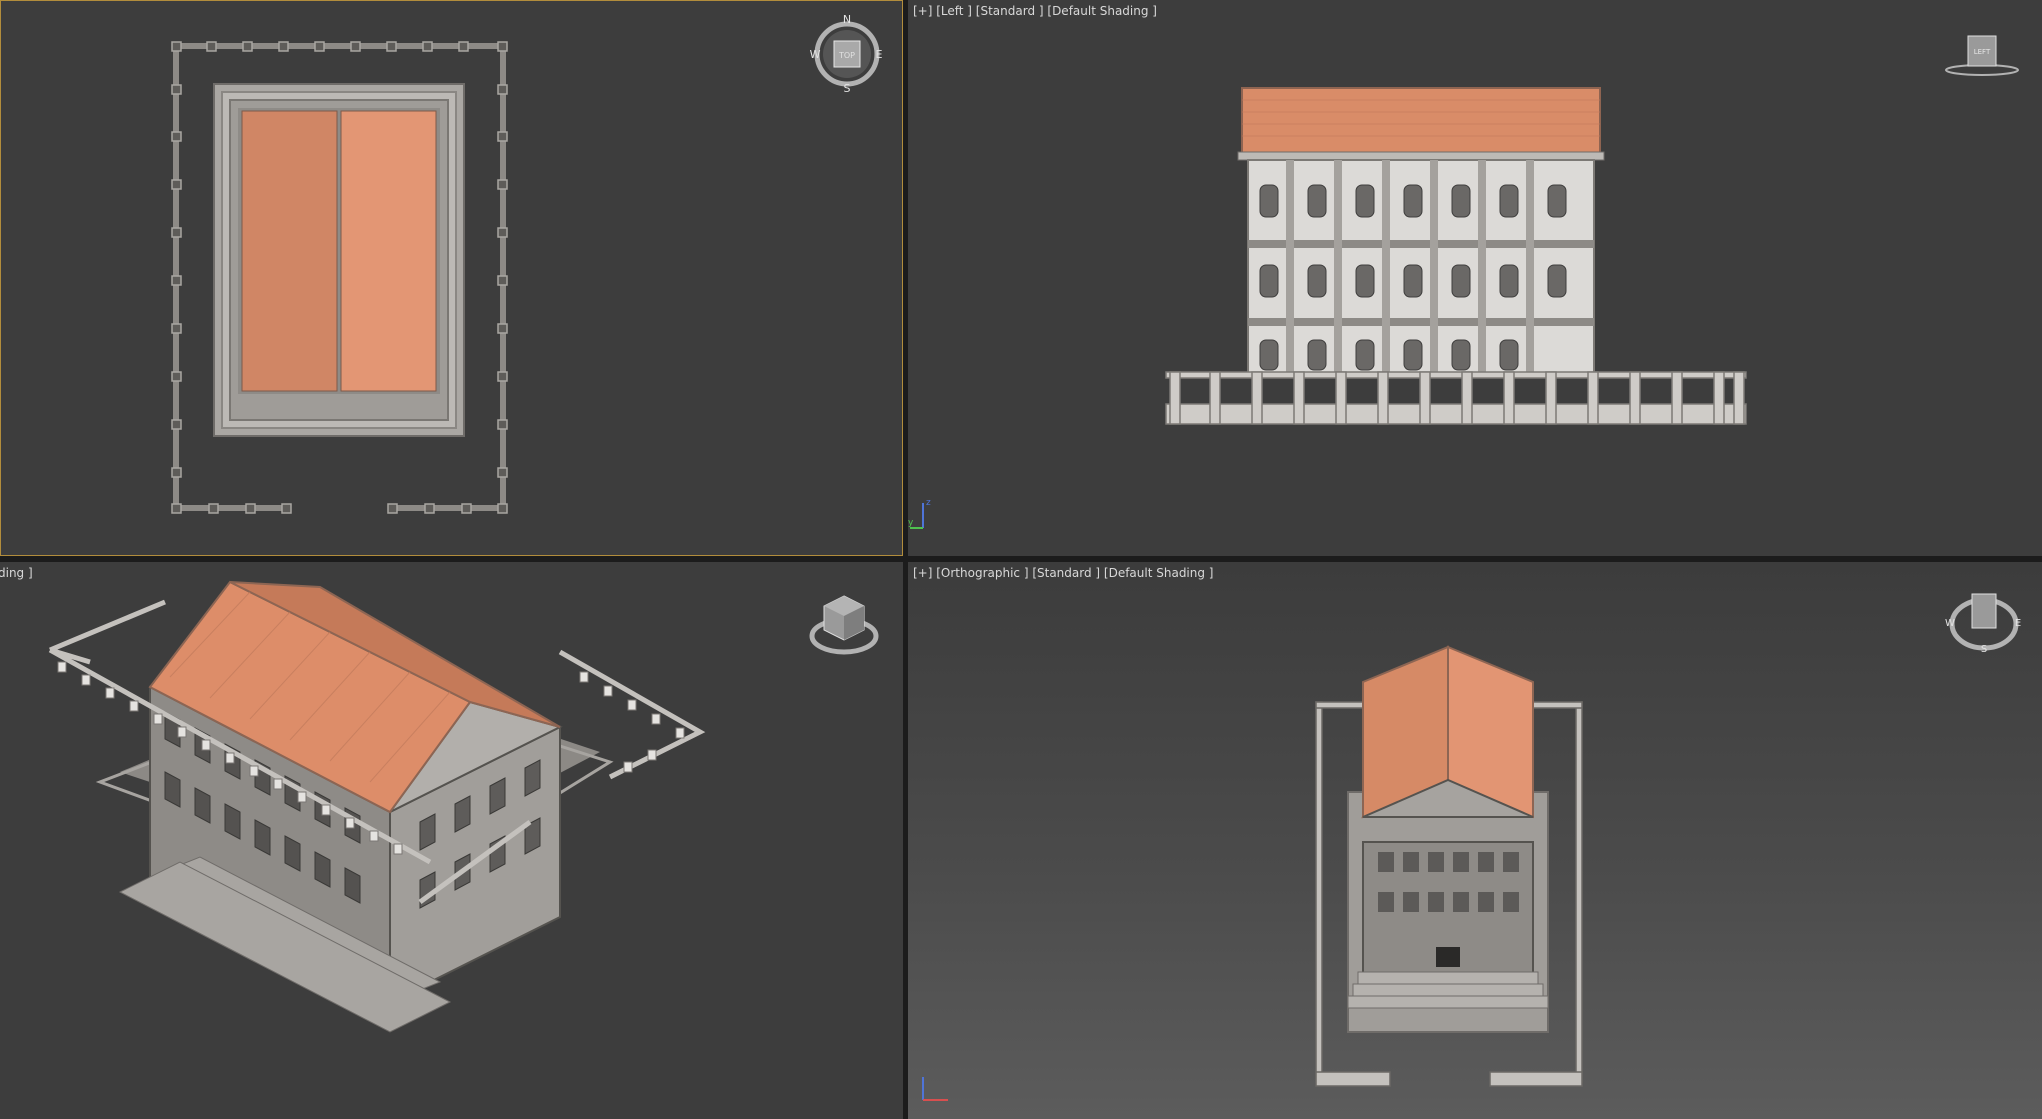  I want to click on perspective-scene, so click(377, 806).